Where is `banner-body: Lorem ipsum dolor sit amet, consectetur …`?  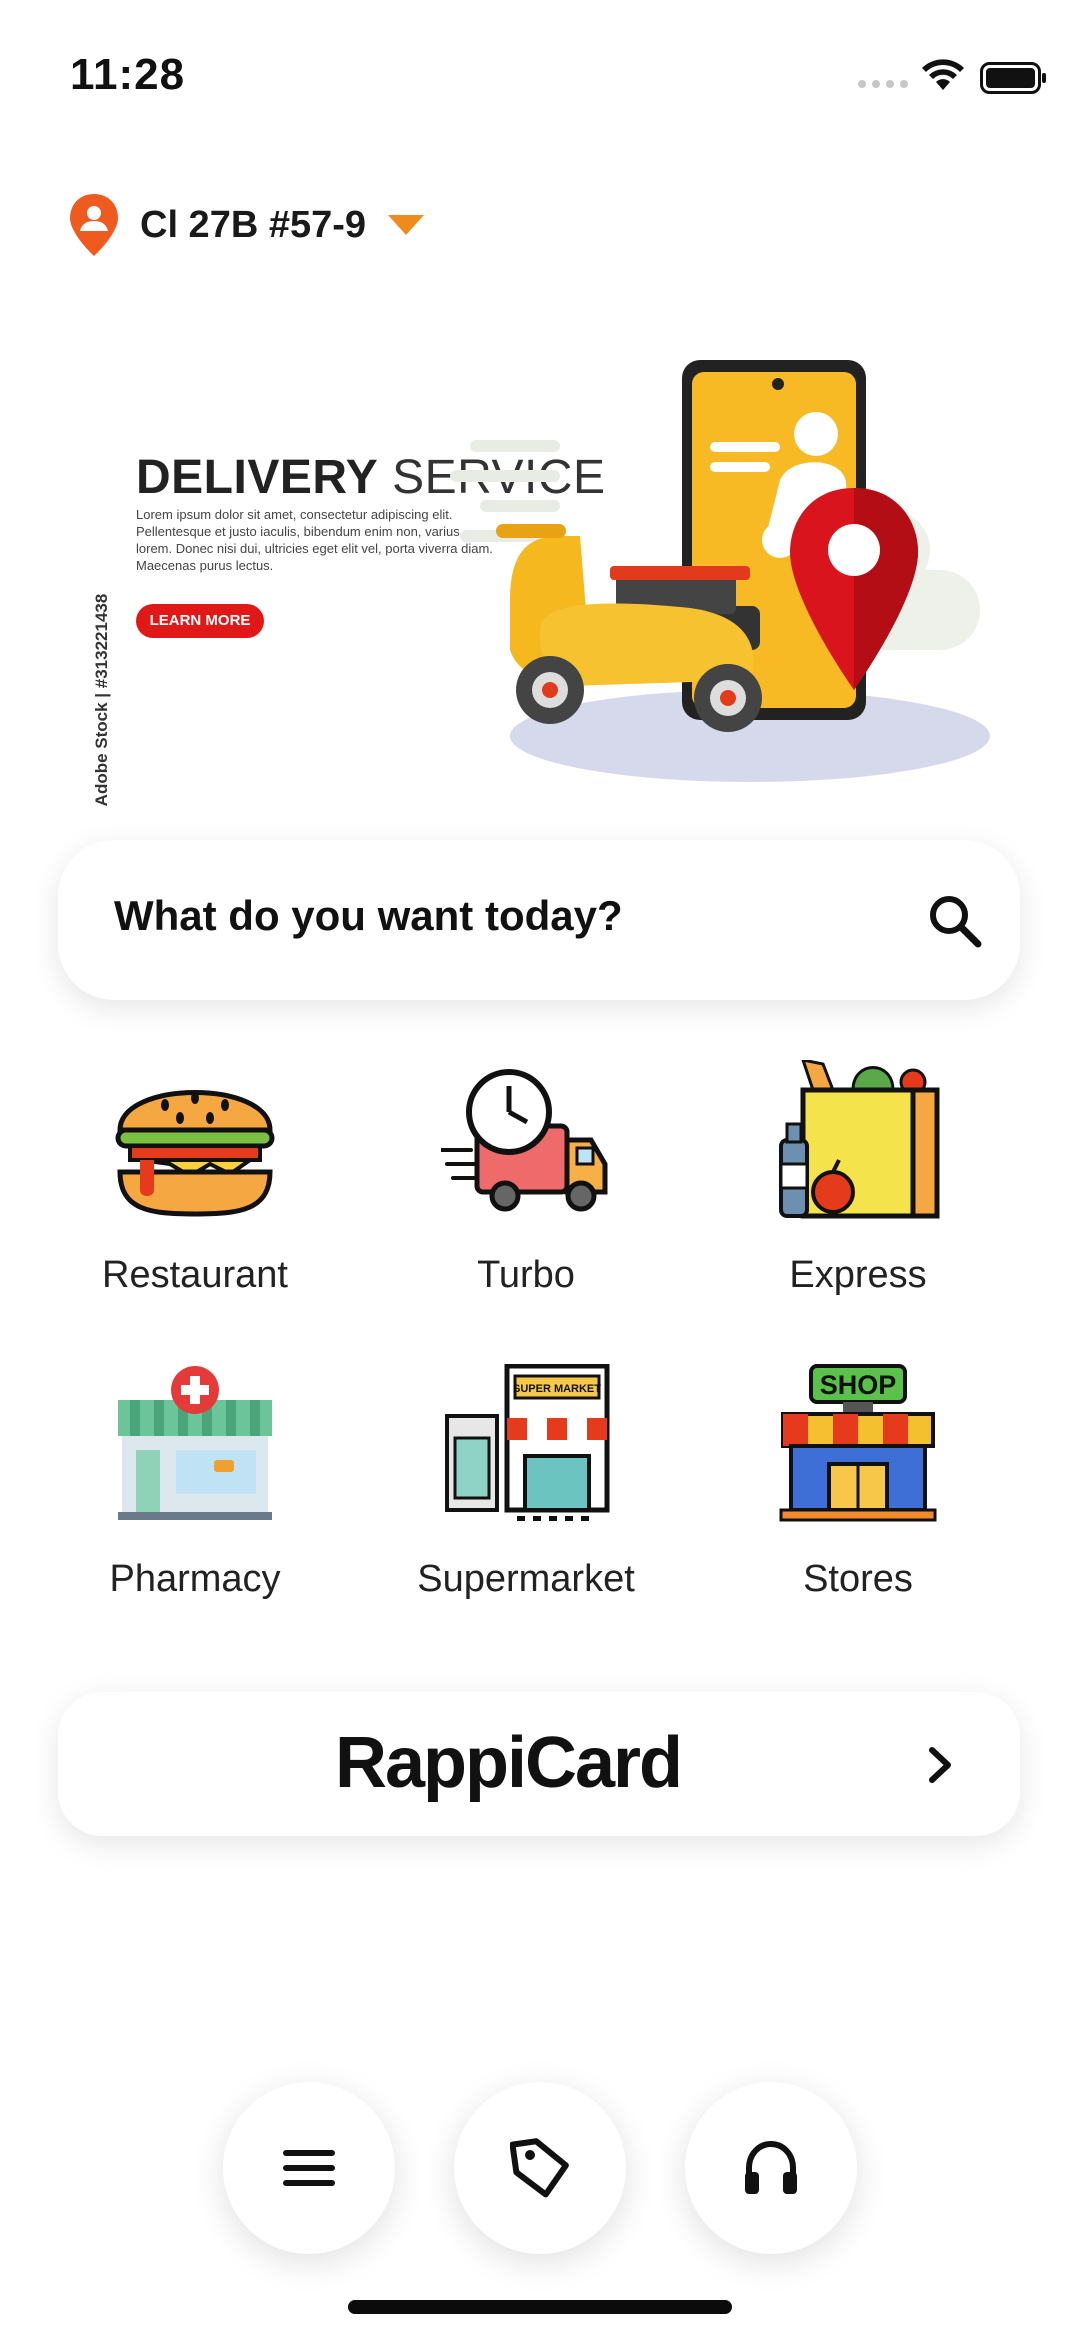
banner-body: Lorem ipsum dolor sit amet, consectetur … is located at coordinates (314, 540).